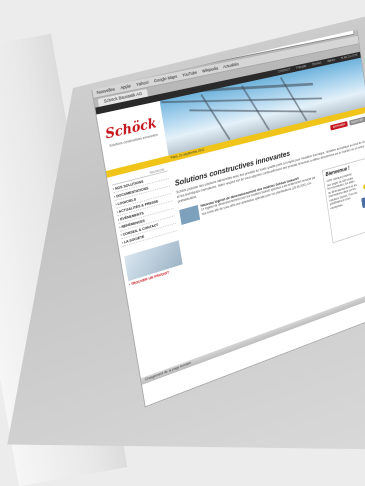 This screenshot has height=486, width=365. I want to click on worker-mascot-icon, so click(361, 204).